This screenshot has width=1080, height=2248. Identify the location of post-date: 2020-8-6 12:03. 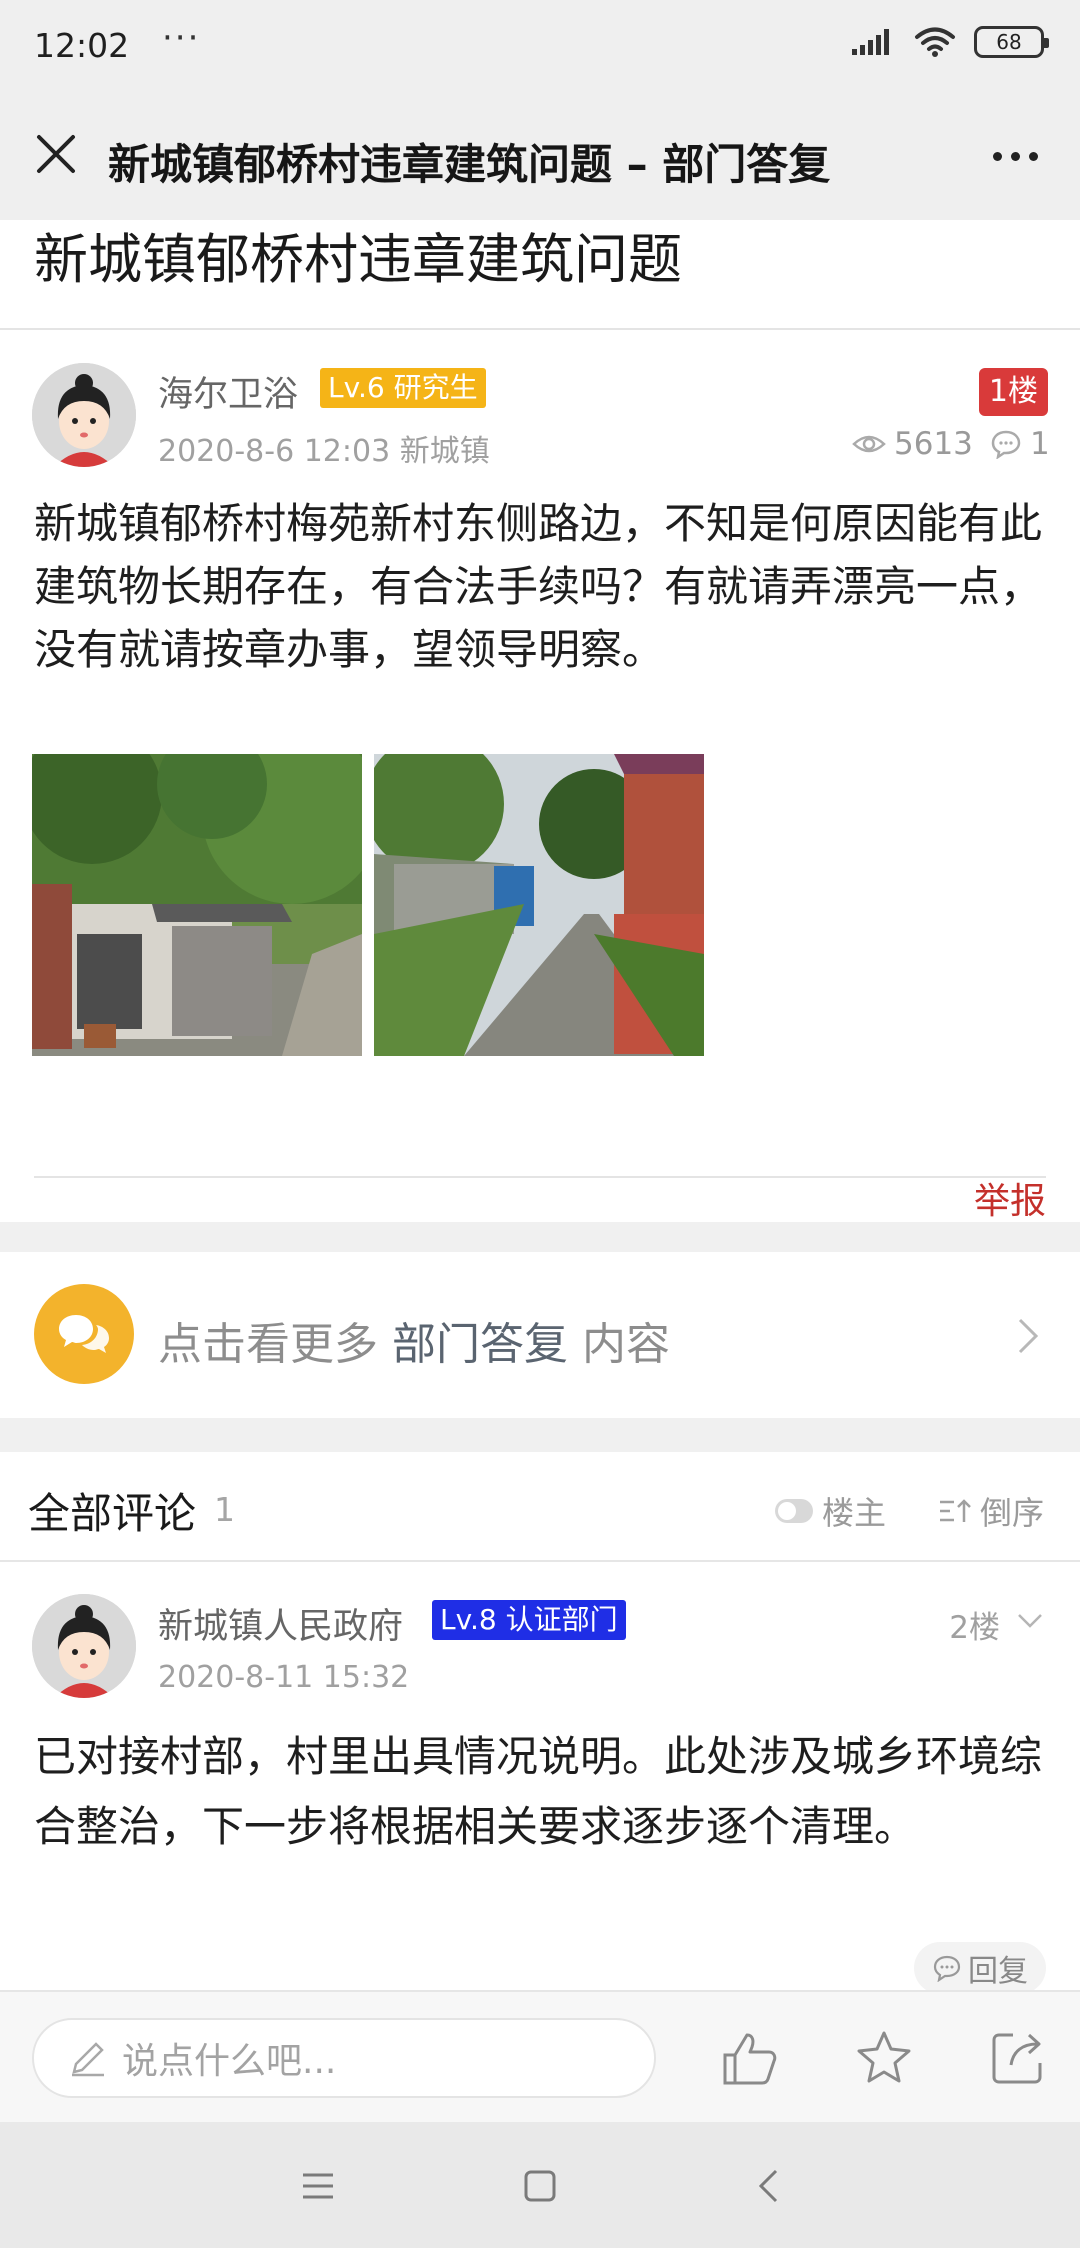
(274, 451).